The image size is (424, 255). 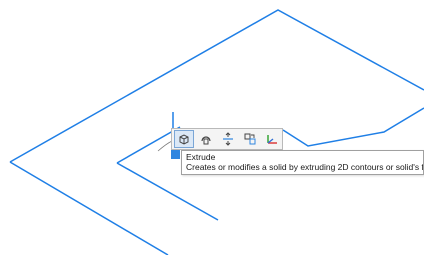 I want to click on mirror-plane-icon, so click(x=228, y=139).